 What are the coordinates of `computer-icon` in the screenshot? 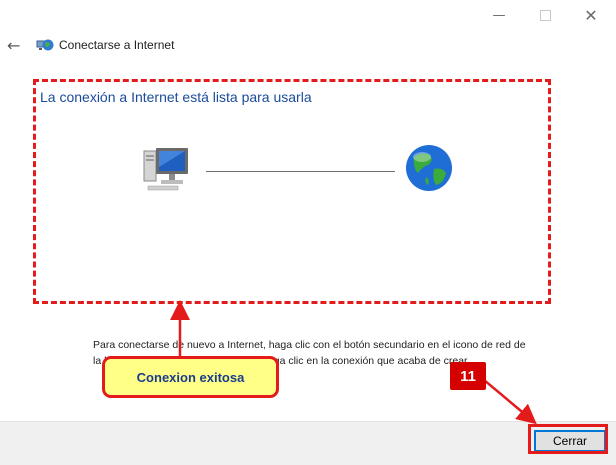 It's located at (165, 169).